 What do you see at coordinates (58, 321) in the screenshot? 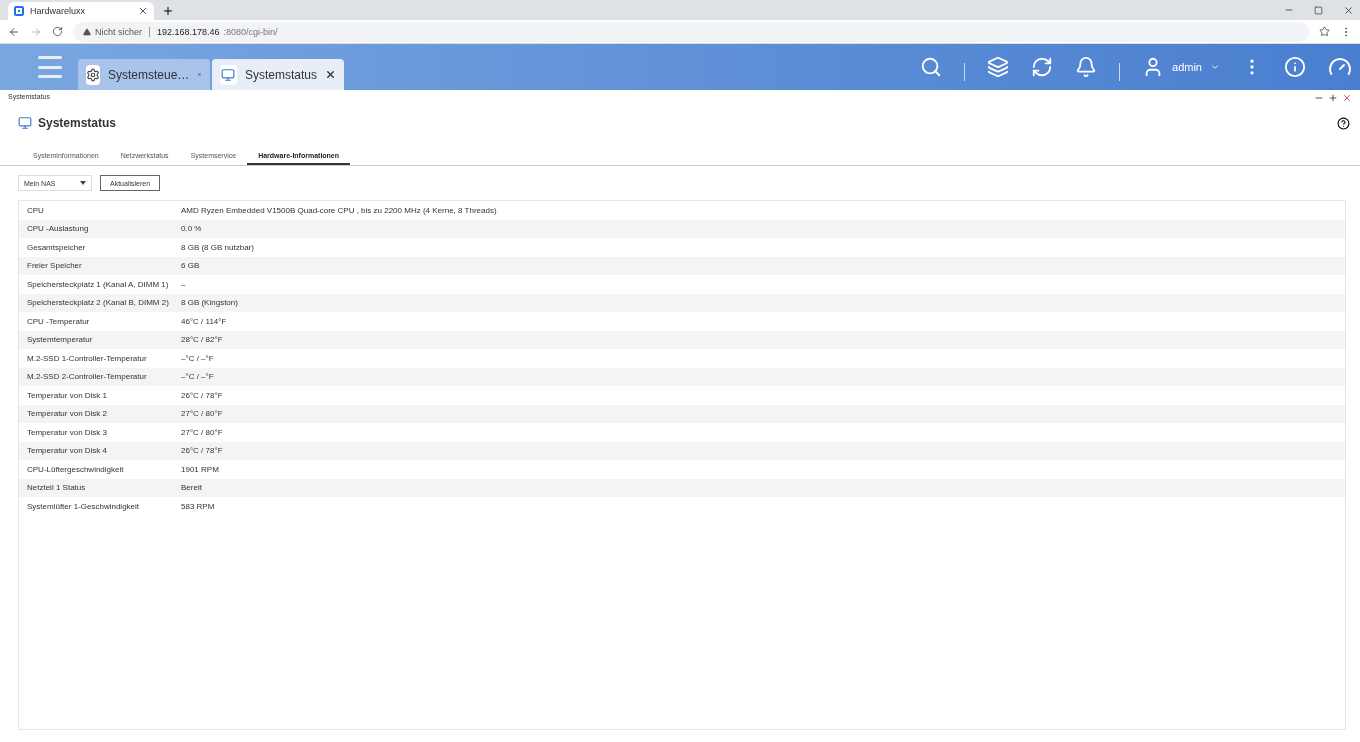
I see `property-name: CPU -Temperatur` at bounding box center [58, 321].